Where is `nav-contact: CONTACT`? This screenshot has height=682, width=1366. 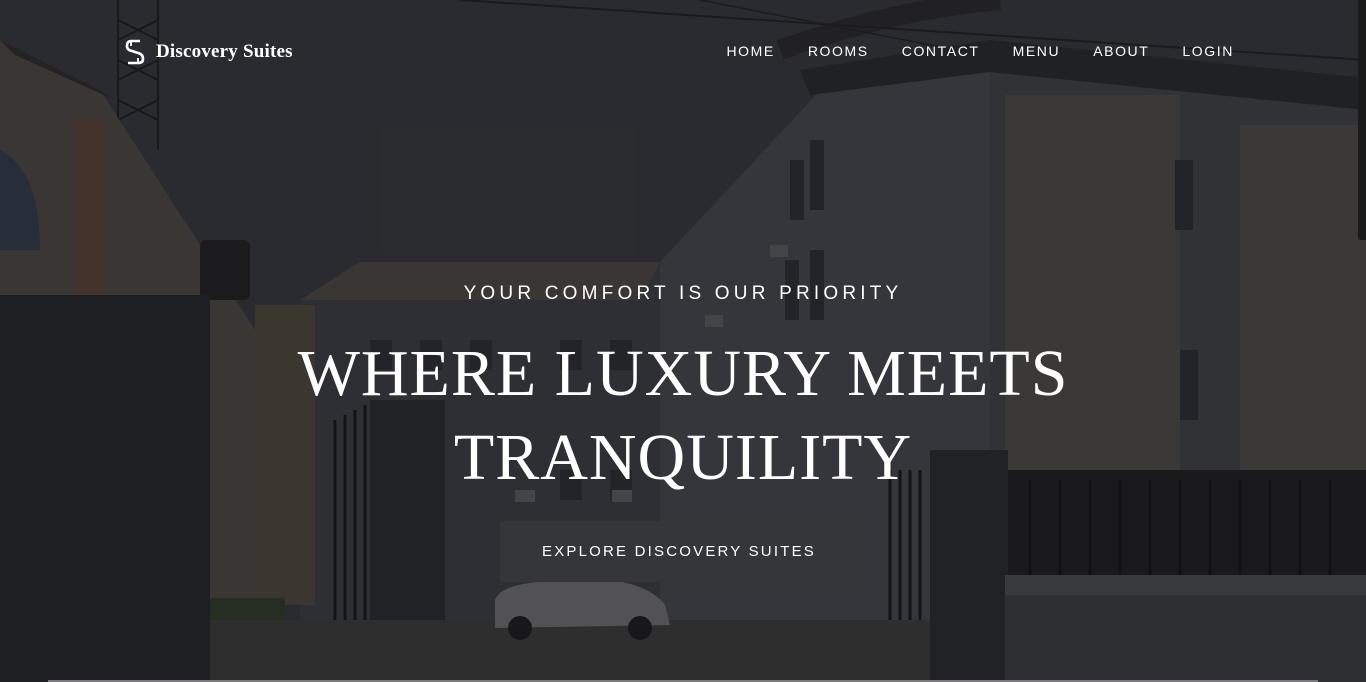 nav-contact: CONTACT is located at coordinates (941, 51).